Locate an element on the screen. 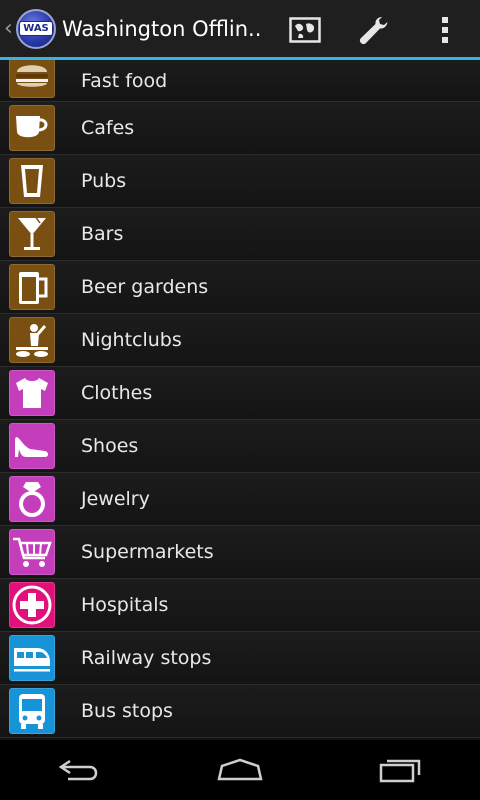 This screenshot has height=800, width=480. home-button is located at coordinates (240, 770).